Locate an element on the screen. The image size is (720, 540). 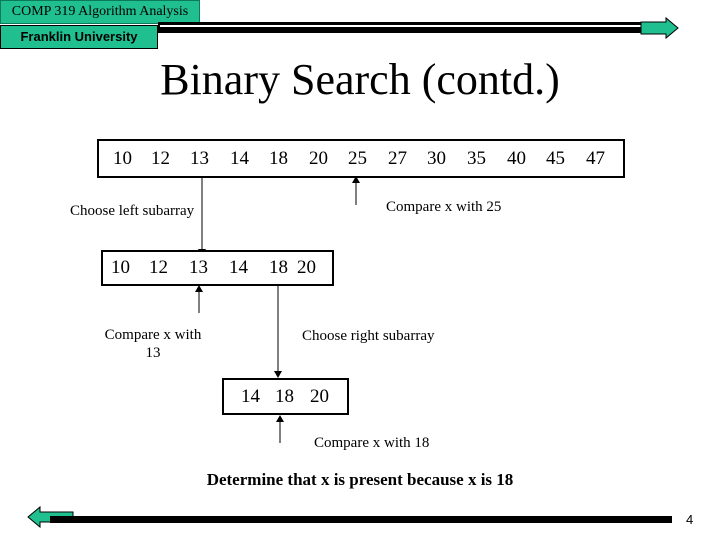
choose-right-label: Choose right subarray is located at coordinates (368, 336).